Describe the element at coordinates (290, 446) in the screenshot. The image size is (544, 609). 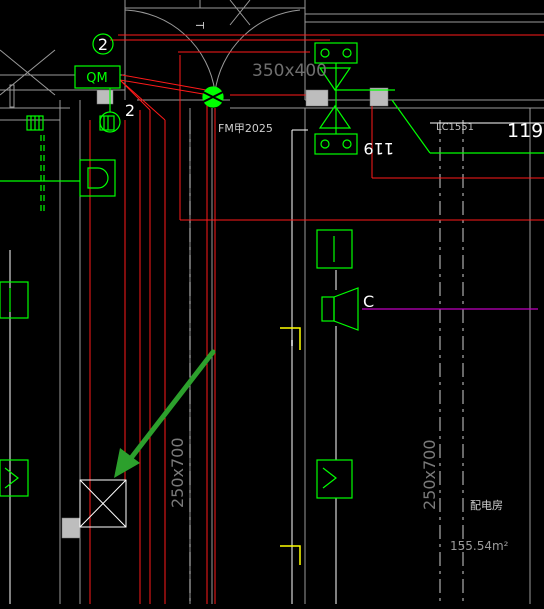
I see `door-brackets` at that location.